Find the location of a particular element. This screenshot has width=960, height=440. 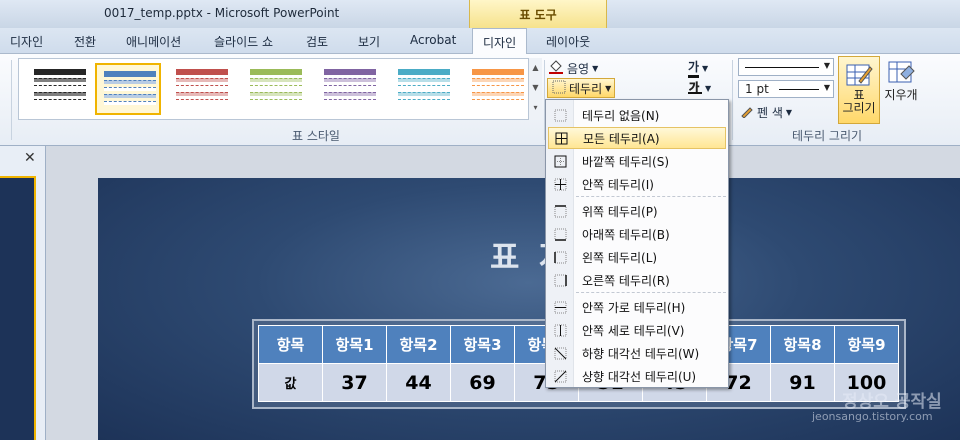

left-border-icon is located at coordinates (560, 257).